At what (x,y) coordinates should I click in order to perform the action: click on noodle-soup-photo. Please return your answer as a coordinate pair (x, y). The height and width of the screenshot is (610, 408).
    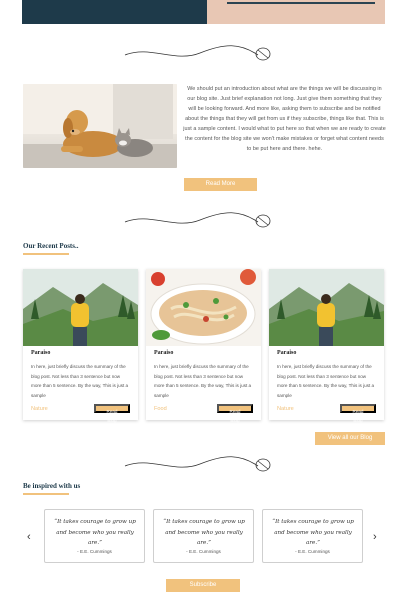
    Looking at the image, I should click on (203, 307).